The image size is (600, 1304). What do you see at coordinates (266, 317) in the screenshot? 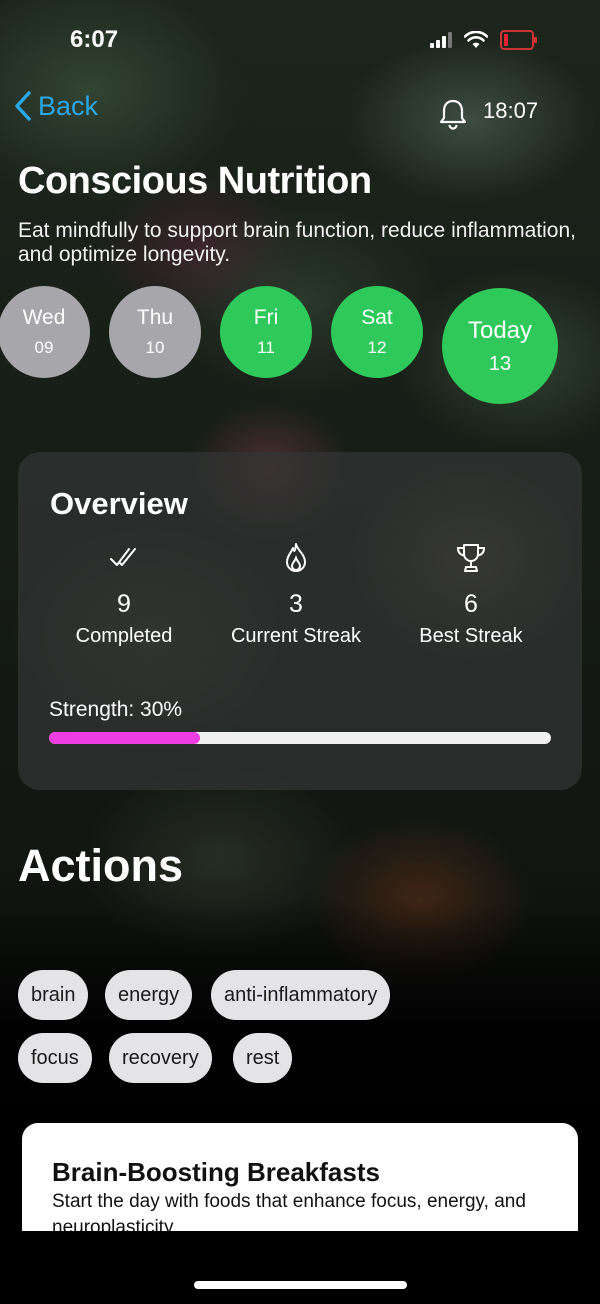
I see `day-name: Fri` at bounding box center [266, 317].